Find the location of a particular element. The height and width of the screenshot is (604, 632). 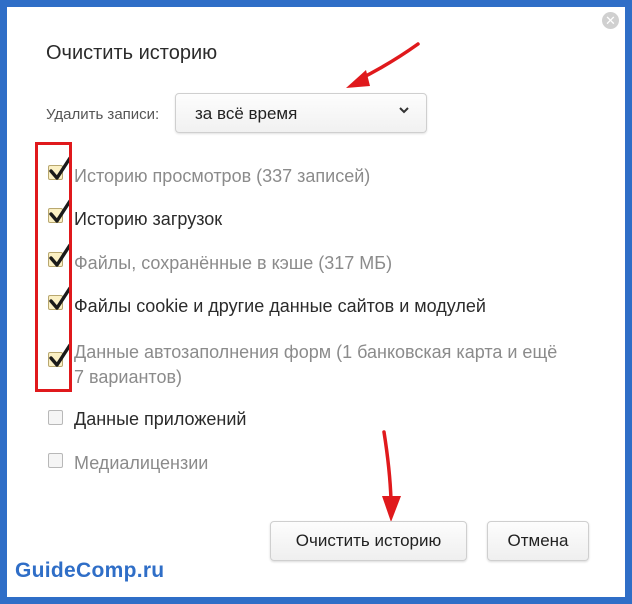

checkbox-app-data is located at coordinates (55, 417).